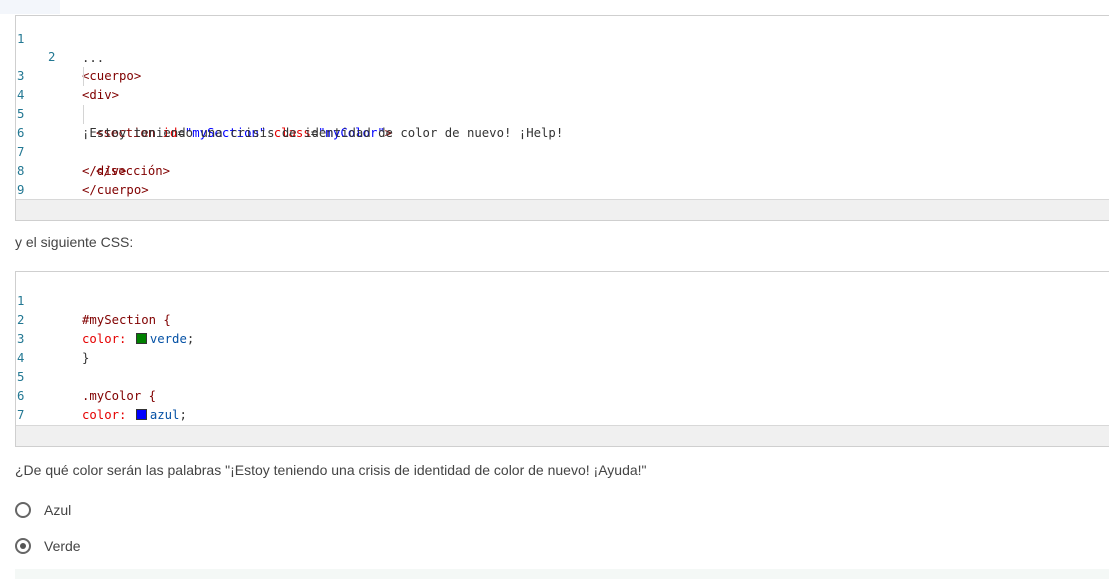 Image resolution: width=1109 pixels, height=579 pixels. Describe the element at coordinates (562, 75) in the screenshot. I see `code-line: 3 <div>` at that location.